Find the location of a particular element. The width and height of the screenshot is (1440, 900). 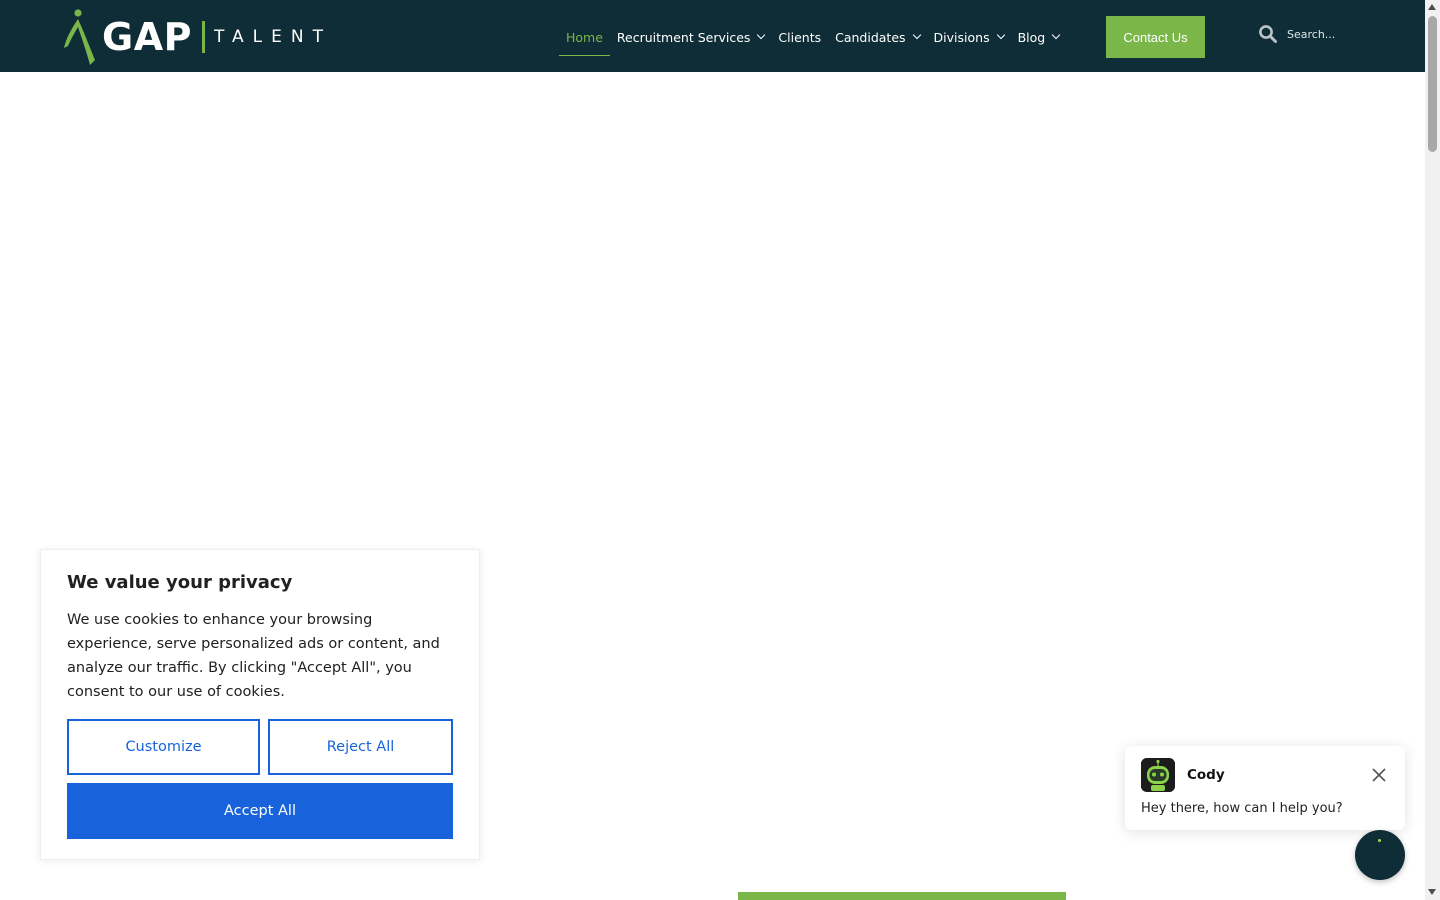

nav-item-clients: Clients is located at coordinates (799, 37).